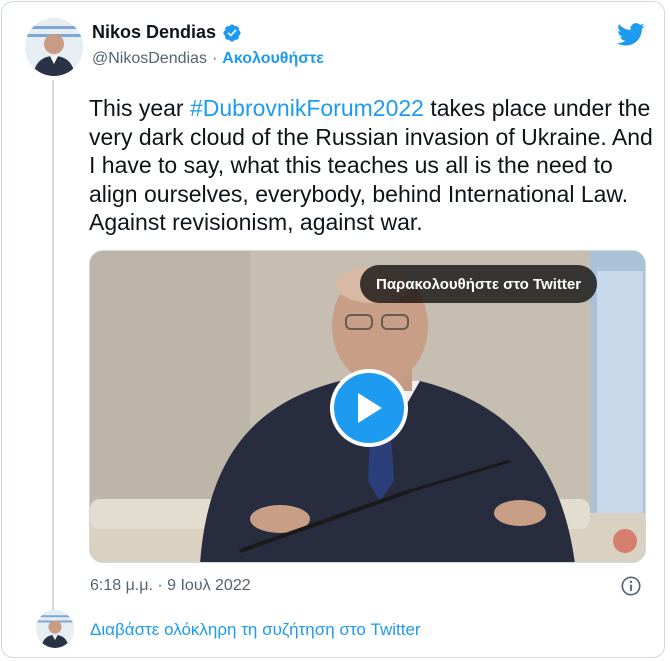 Image resolution: width=670 pixels, height=661 pixels. What do you see at coordinates (53, 346) in the screenshot?
I see `thread-line` at bounding box center [53, 346].